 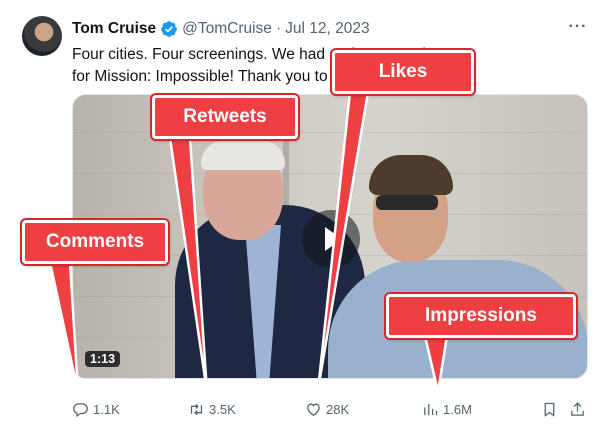 What do you see at coordinates (225, 117) in the screenshot?
I see `retweets-callout: Retweets` at bounding box center [225, 117].